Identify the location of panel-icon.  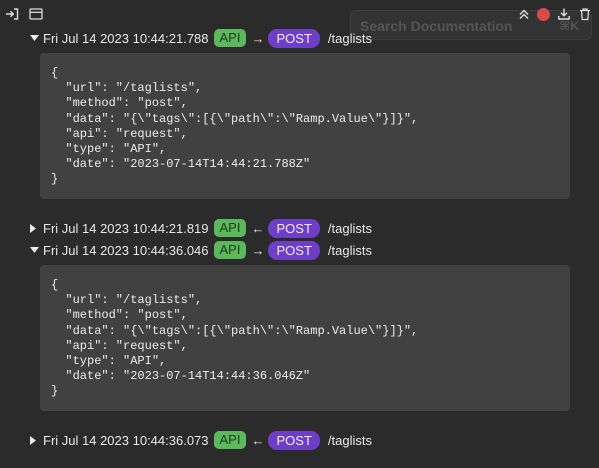
(36, 14).